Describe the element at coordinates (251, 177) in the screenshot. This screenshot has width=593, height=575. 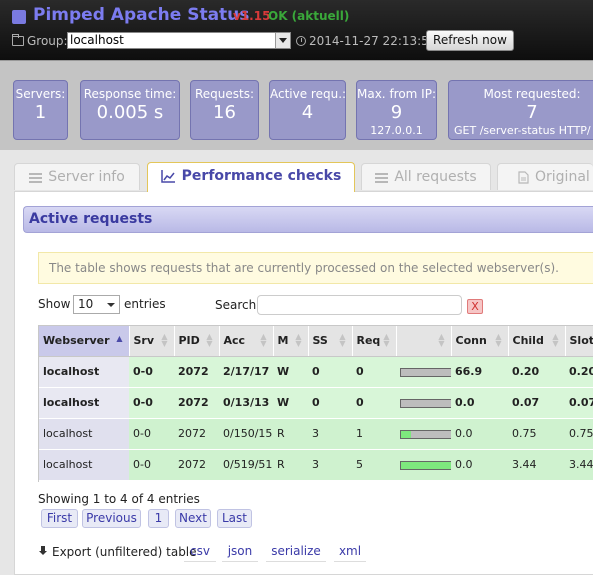
I see `tab-performance-checks: Performance checks` at that location.